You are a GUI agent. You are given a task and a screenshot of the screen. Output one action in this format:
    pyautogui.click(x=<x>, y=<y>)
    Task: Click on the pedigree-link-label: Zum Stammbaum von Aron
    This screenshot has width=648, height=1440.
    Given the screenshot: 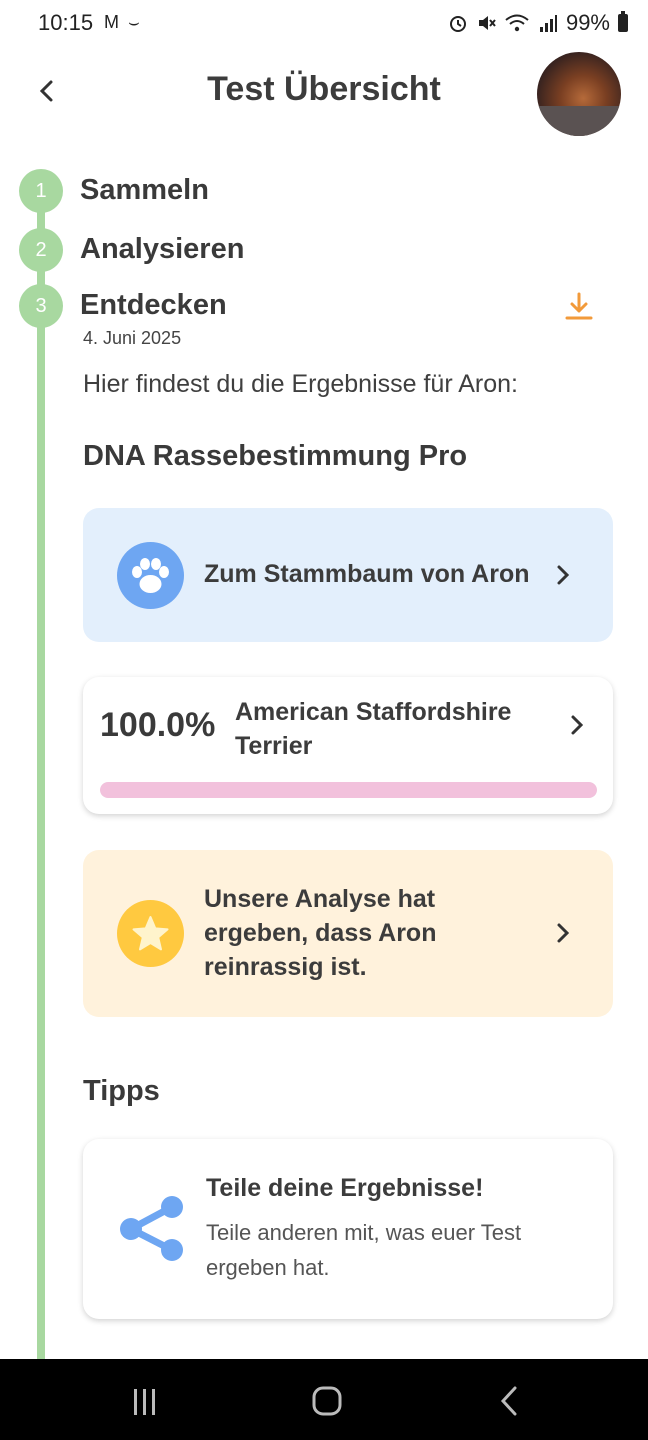 What is the action you would take?
    pyautogui.click(x=367, y=574)
    